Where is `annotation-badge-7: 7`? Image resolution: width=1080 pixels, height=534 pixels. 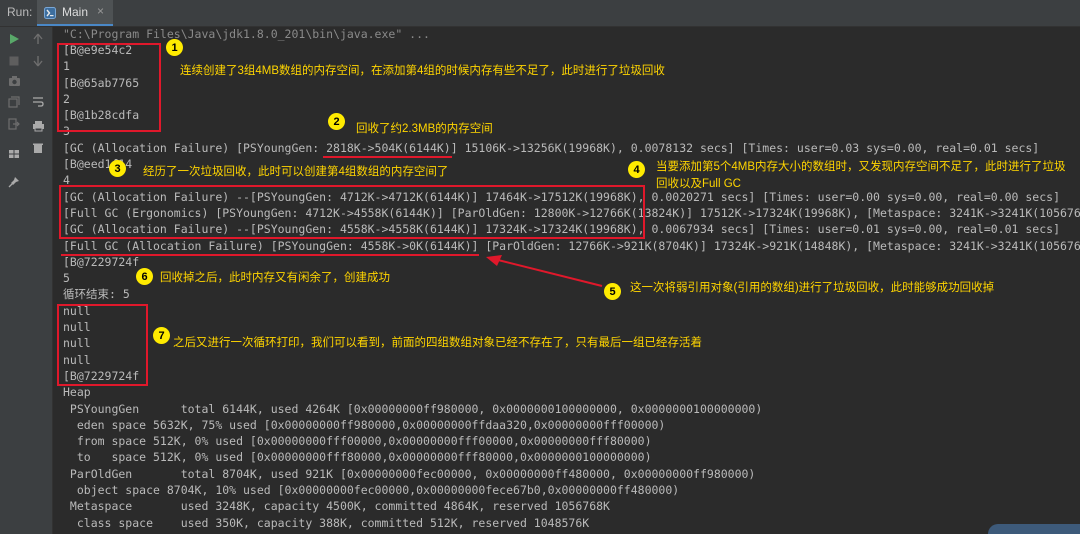 annotation-badge-7: 7 is located at coordinates (161, 335).